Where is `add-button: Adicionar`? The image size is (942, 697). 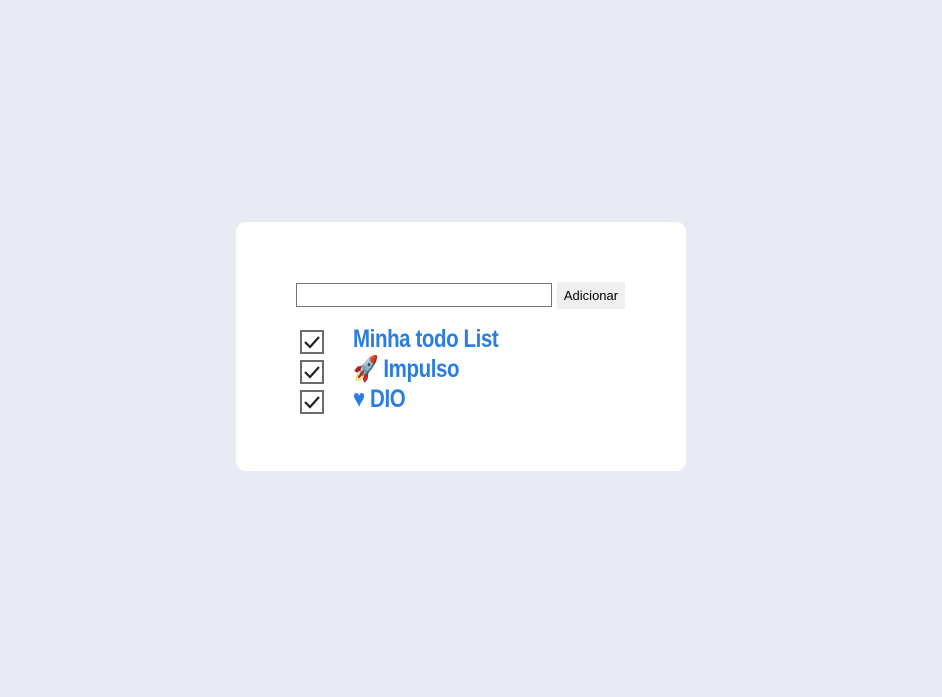 add-button: Adicionar is located at coordinates (591, 295).